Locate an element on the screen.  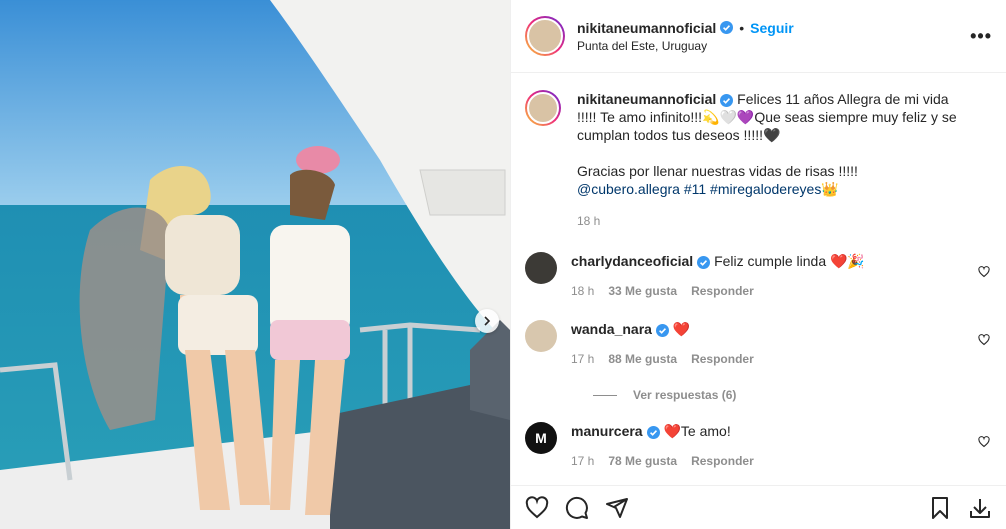
share-icon is located at coordinates (617, 508).